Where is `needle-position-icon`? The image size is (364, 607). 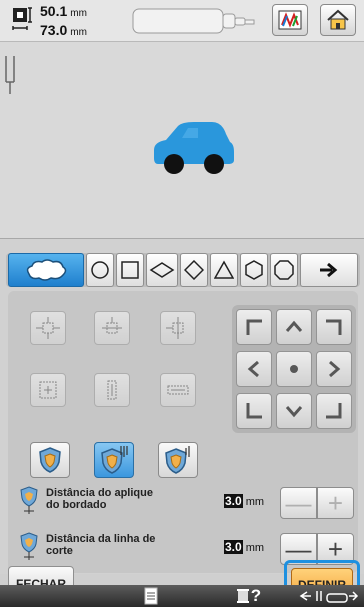
needle-position-icon is located at coordinates (10, 76).